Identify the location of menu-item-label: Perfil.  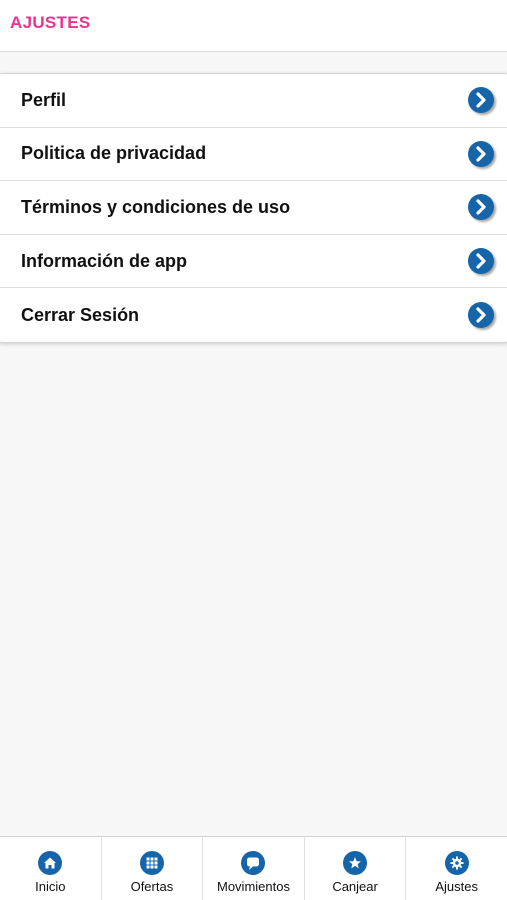
(44, 99).